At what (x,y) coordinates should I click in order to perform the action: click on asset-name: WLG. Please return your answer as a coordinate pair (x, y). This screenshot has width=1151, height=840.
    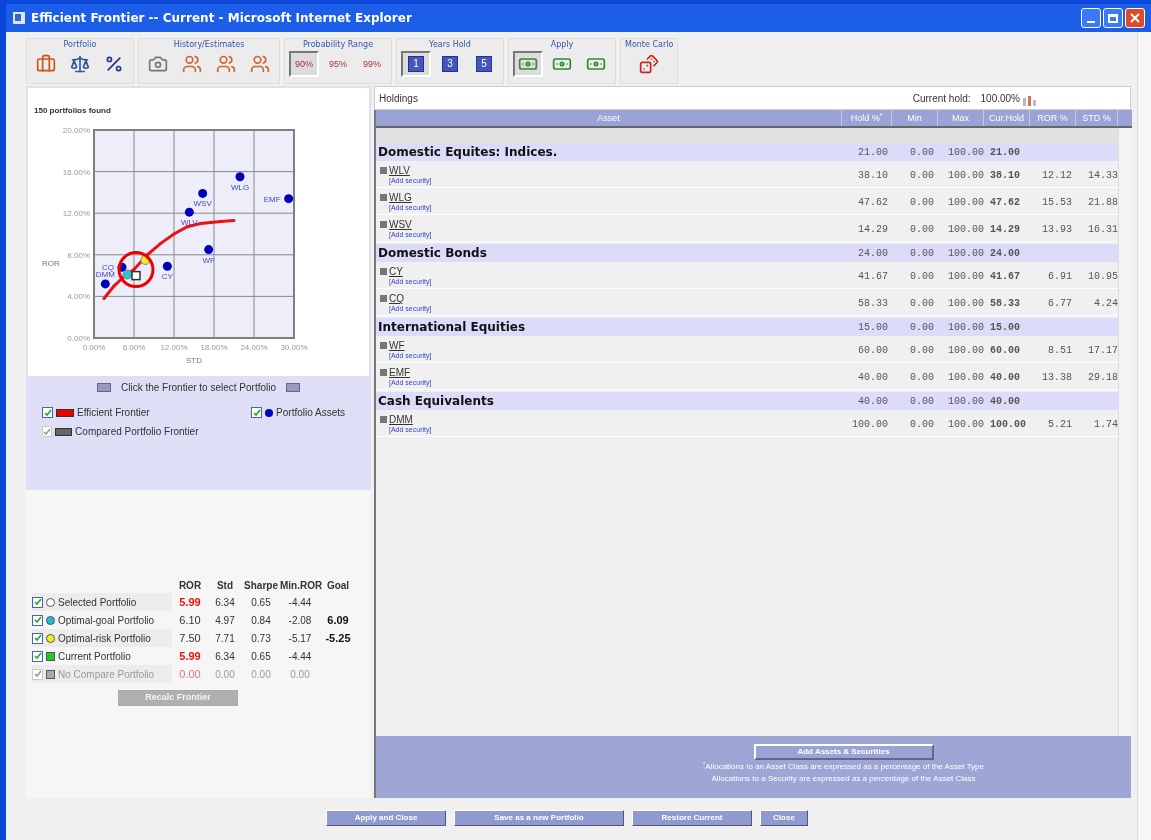
    Looking at the image, I should click on (400, 197).